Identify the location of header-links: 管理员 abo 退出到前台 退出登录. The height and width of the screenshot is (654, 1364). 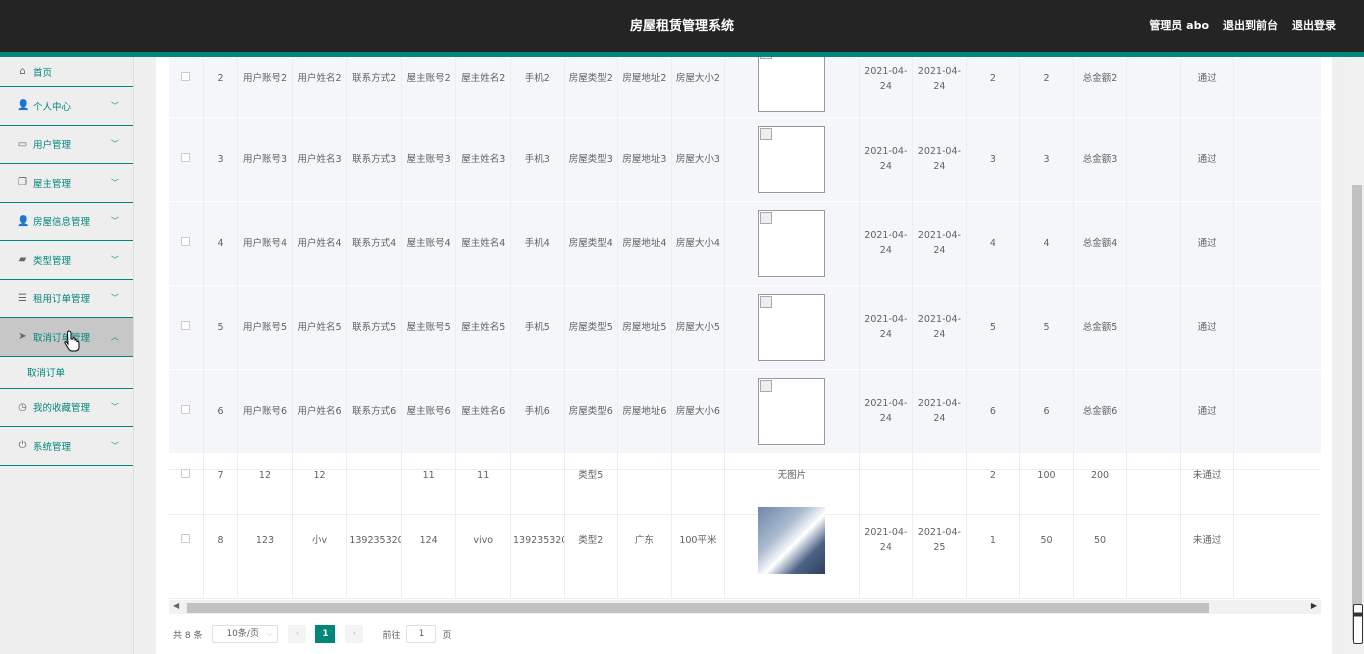
(1242, 26).